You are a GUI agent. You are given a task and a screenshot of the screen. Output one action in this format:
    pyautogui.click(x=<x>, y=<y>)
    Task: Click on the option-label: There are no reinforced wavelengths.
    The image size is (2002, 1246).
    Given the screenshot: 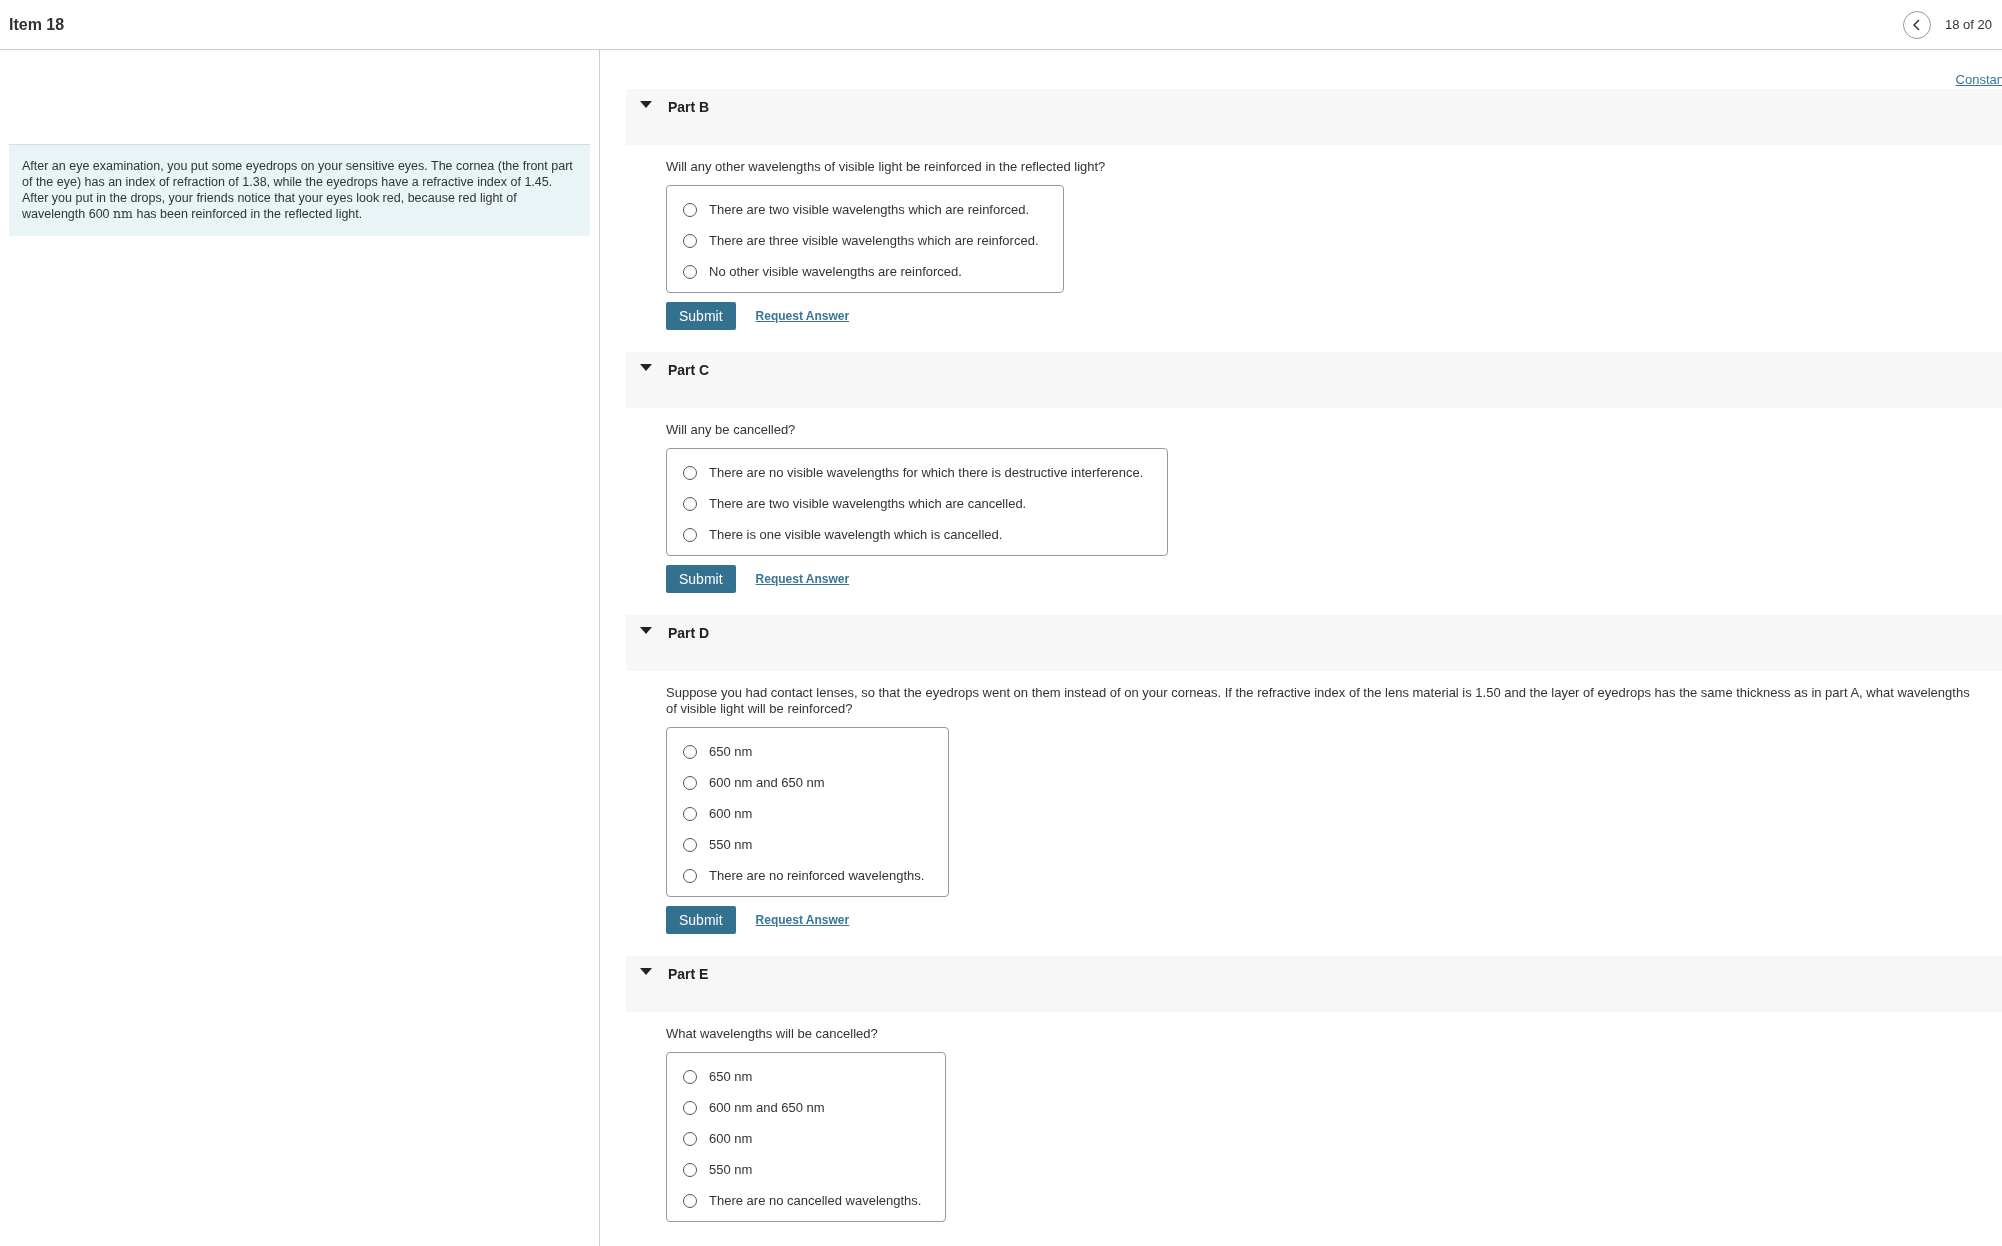 What is the action you would take?
    pyautogui.click(x=817, y=876)
    